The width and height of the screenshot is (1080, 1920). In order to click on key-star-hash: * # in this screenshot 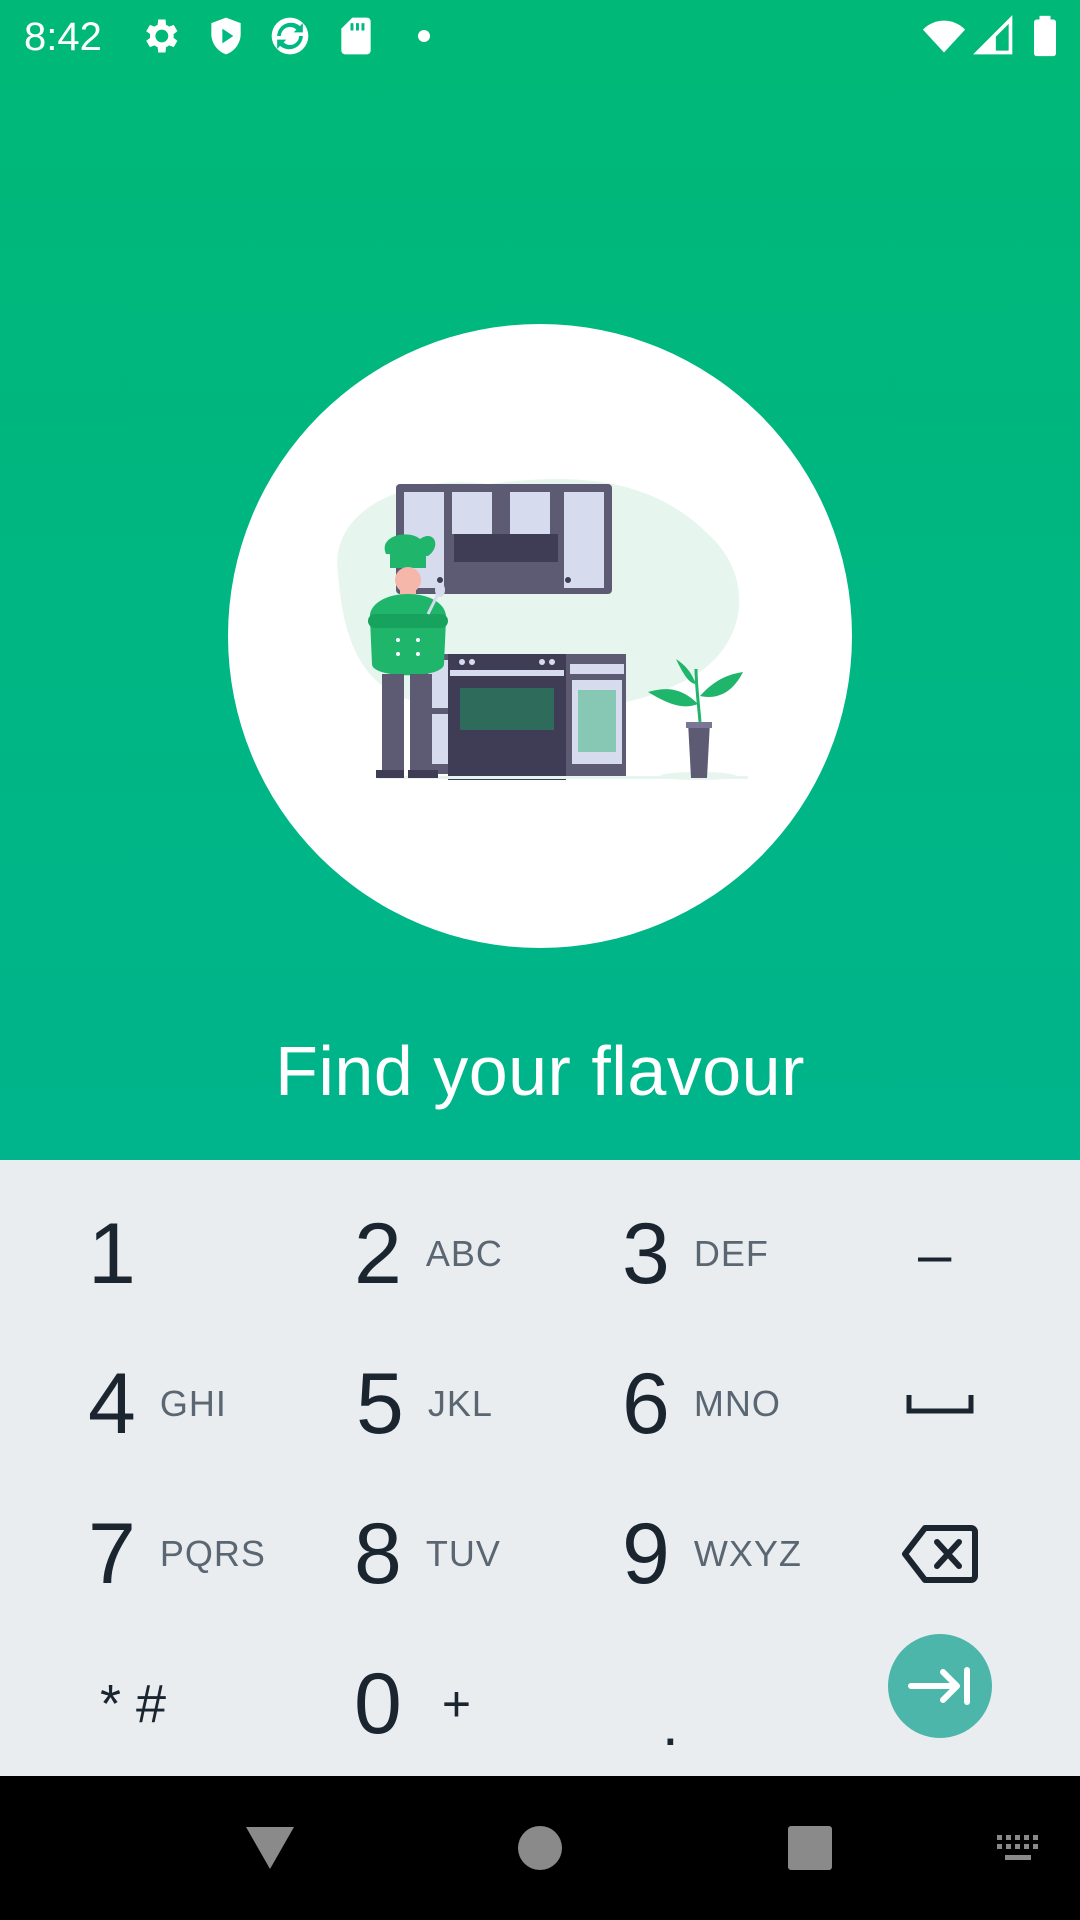, I will do `click(133, 1704)`.